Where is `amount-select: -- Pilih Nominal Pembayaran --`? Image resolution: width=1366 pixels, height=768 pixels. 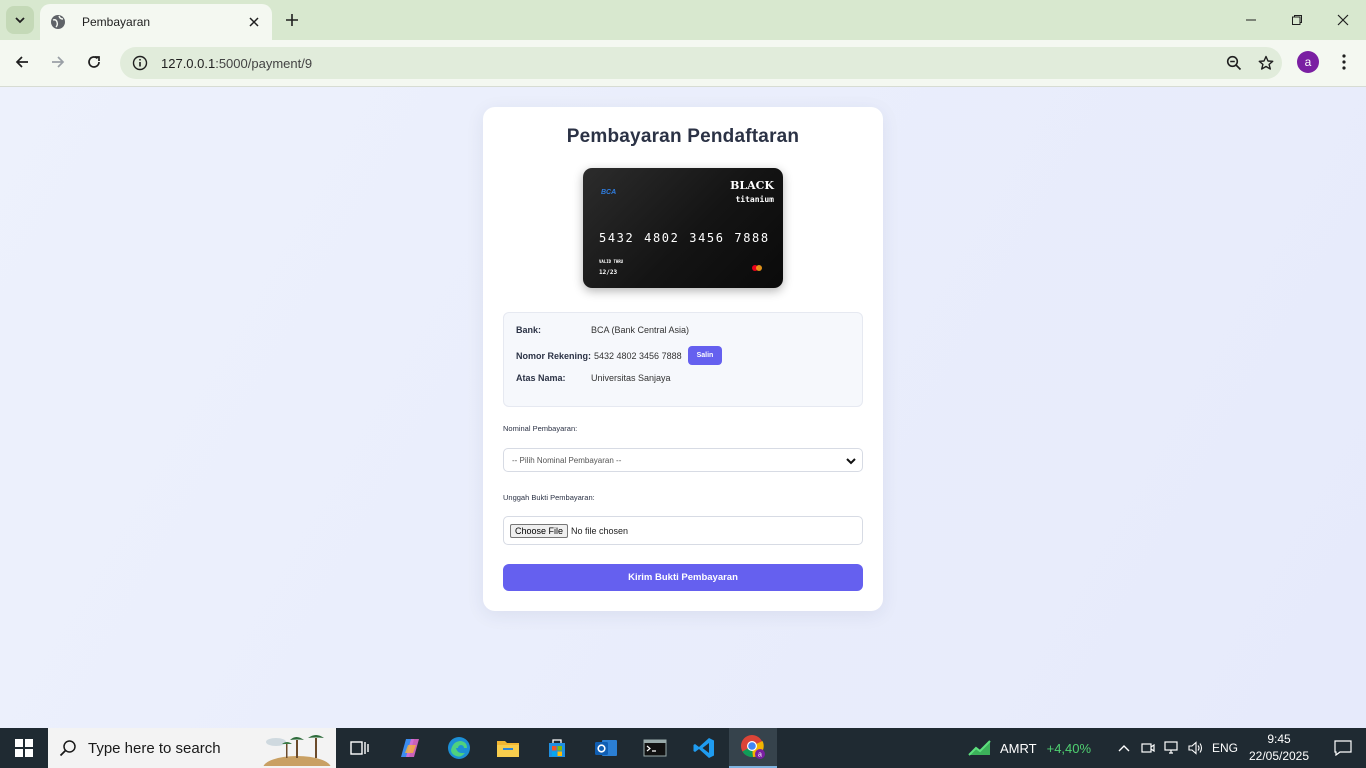 amount-select: -- Pilih Nominal Pembayaran -- is located at coordinates (683, 460).